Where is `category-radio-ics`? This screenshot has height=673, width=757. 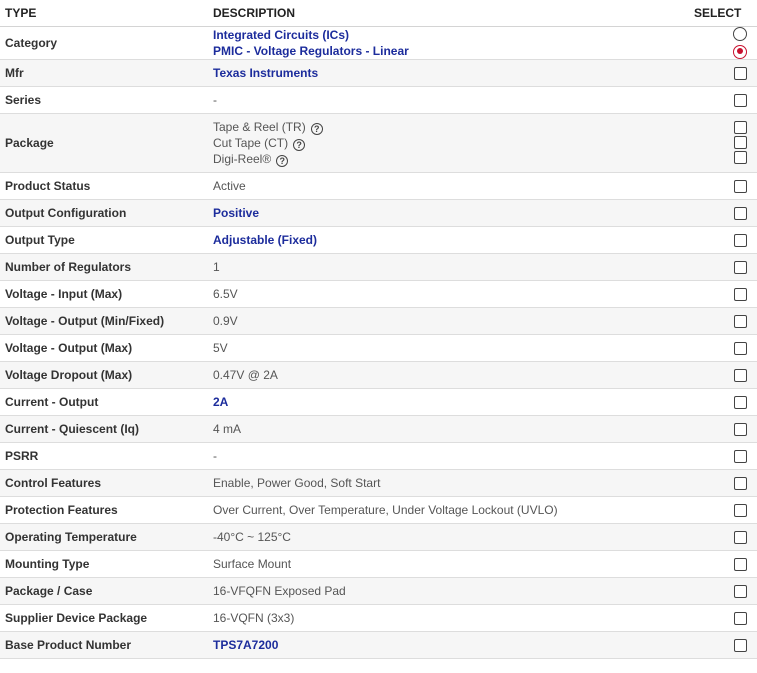 category-radio-ics is located at coordinates (740, 33).